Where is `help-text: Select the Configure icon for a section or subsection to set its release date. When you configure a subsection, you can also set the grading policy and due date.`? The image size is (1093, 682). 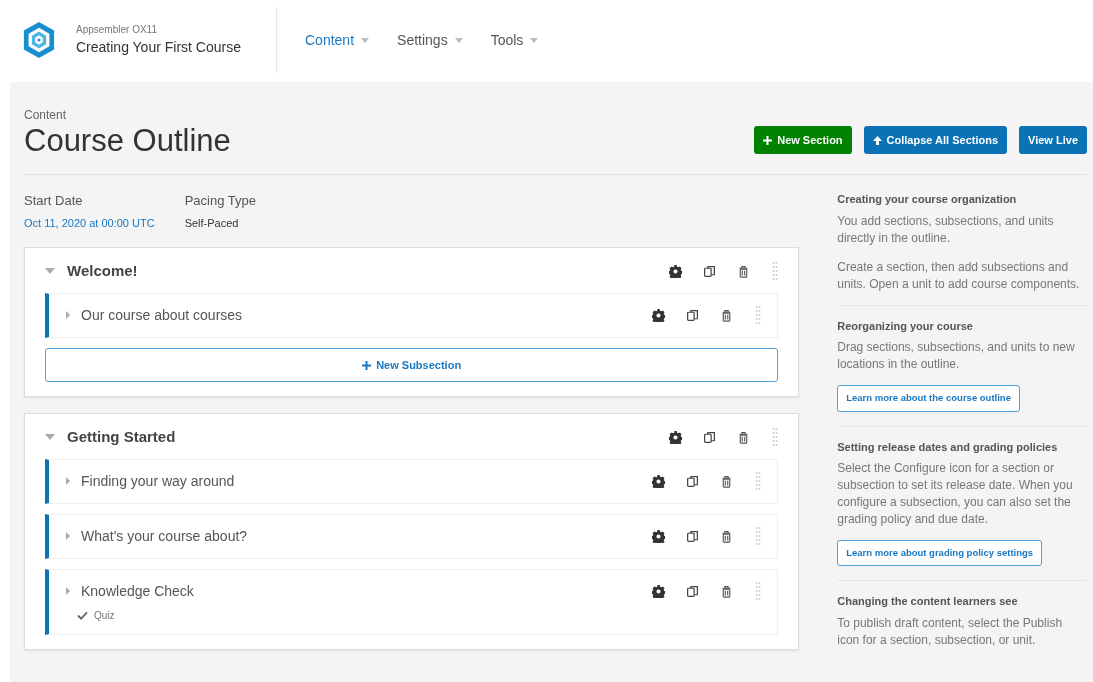
help-text: Select the Configure icon for a section or subsection to set its release date. When you configure a subsection, you can also set the grading policy and due date. is located at coordinates (955, 494).